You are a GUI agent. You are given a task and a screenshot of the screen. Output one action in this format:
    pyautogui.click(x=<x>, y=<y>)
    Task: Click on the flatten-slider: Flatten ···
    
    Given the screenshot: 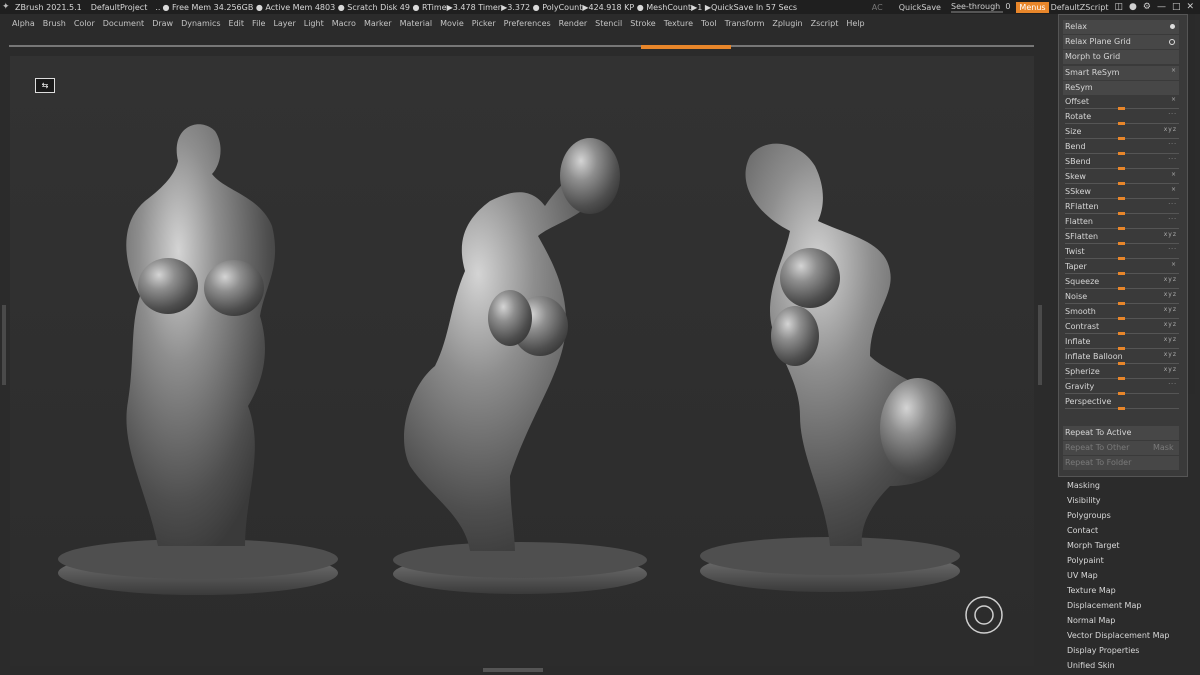 What is the action you would take?
    pyautogui.click(x=1121, y=222)
    